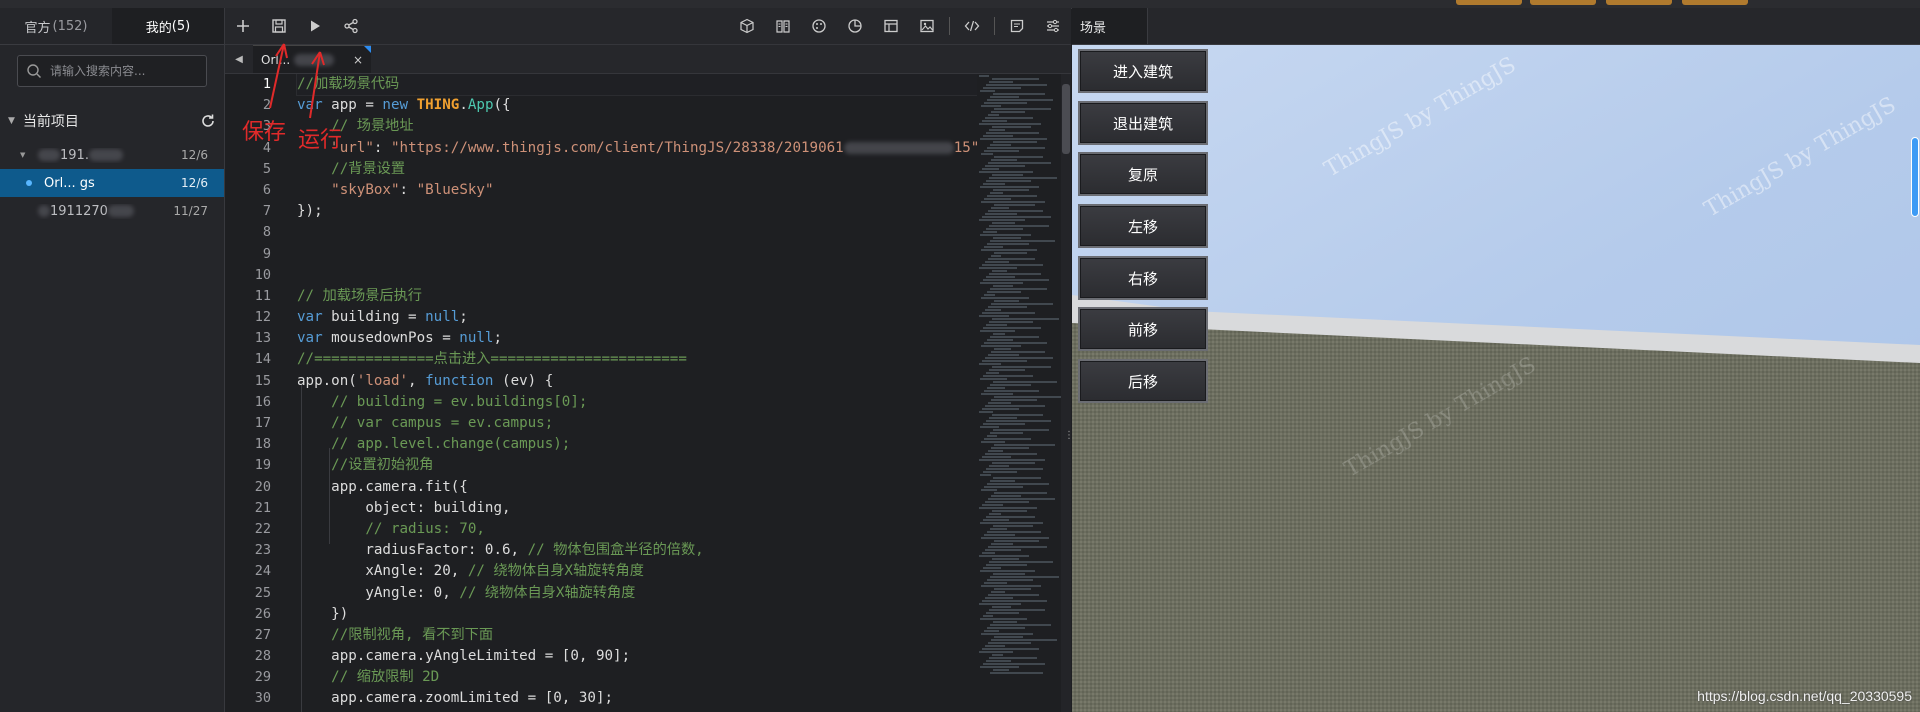 The height and width of the screenshot is (712, 1920). Describe the element at coordinates (112, 211) in the screenshot. I see `project-item: 1911270 11/27` at that location.